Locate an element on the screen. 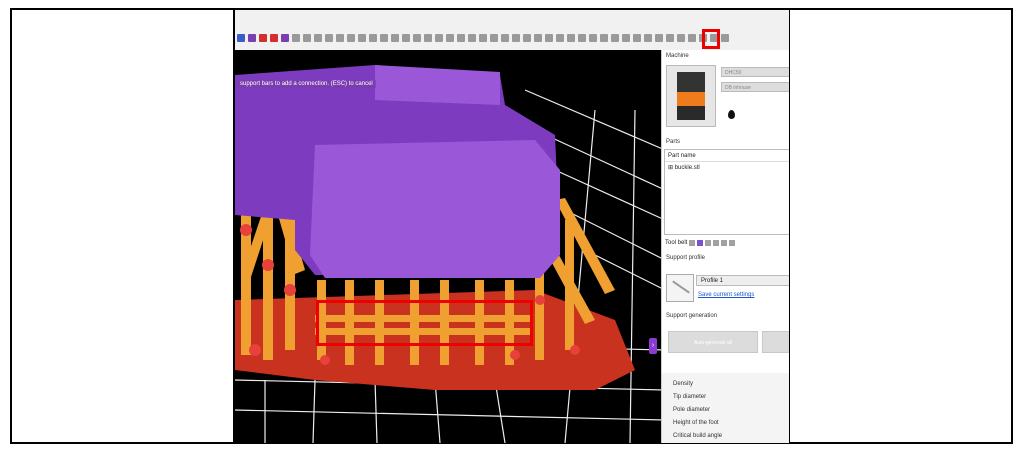  support-bar-highlight-box is located at coordinates (424, 323).